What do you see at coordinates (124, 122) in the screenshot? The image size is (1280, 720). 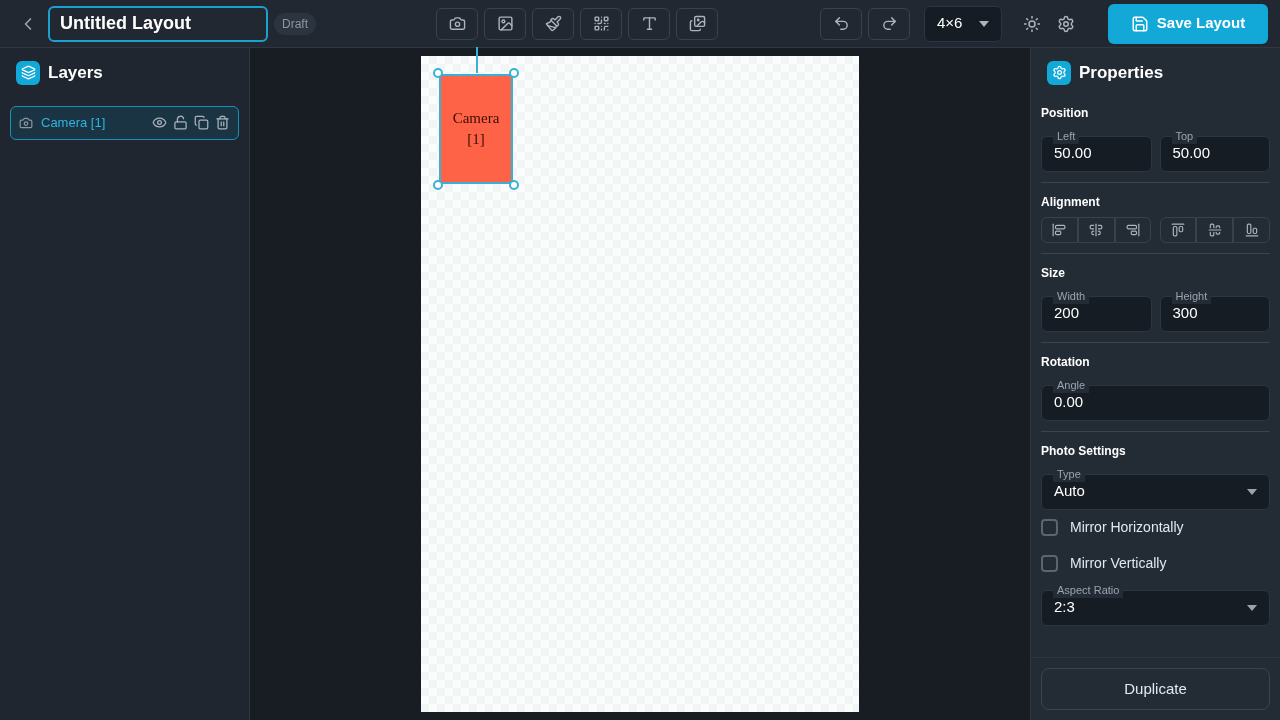 I see `layer-item: Camera [1]` at bounding box center [124, 122].